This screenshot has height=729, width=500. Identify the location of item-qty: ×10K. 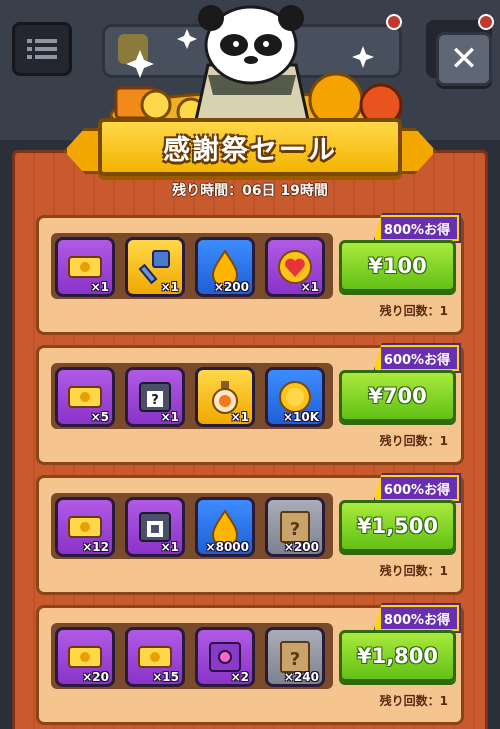
(300, 417).